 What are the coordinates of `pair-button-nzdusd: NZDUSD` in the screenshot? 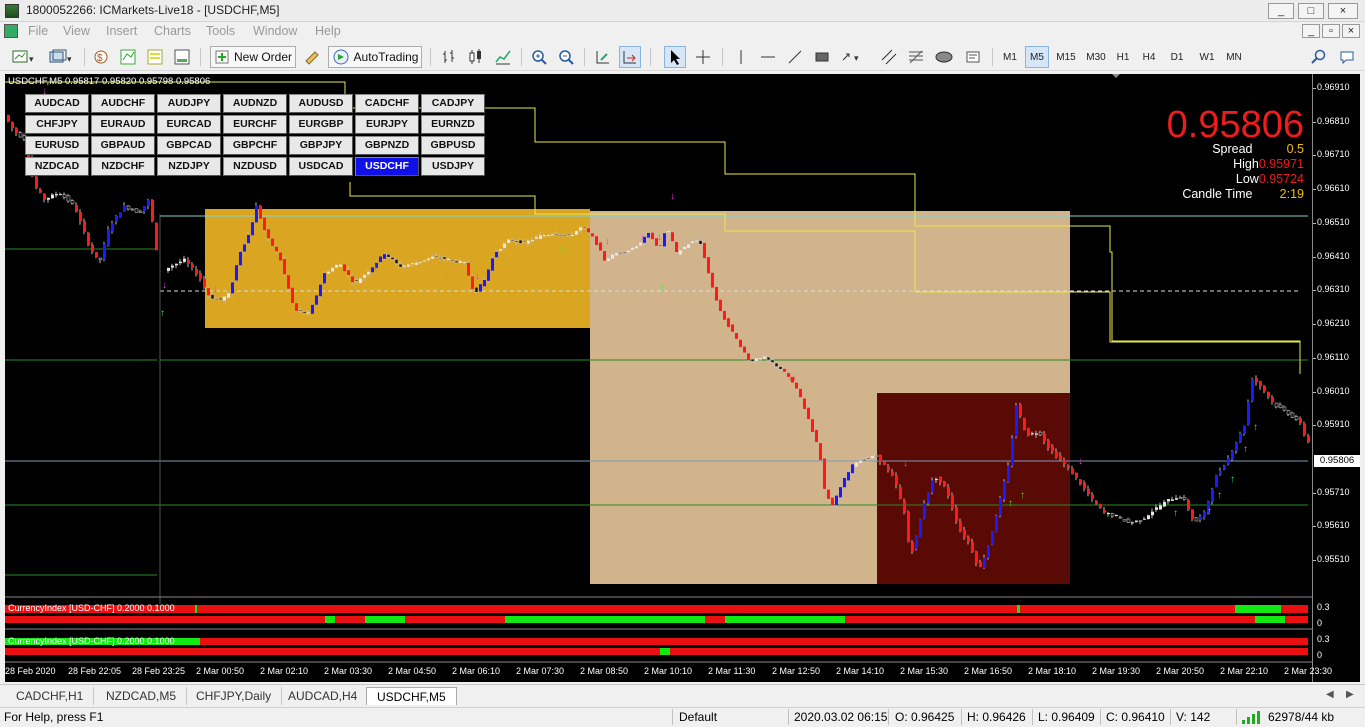 It's located at (255, 166).